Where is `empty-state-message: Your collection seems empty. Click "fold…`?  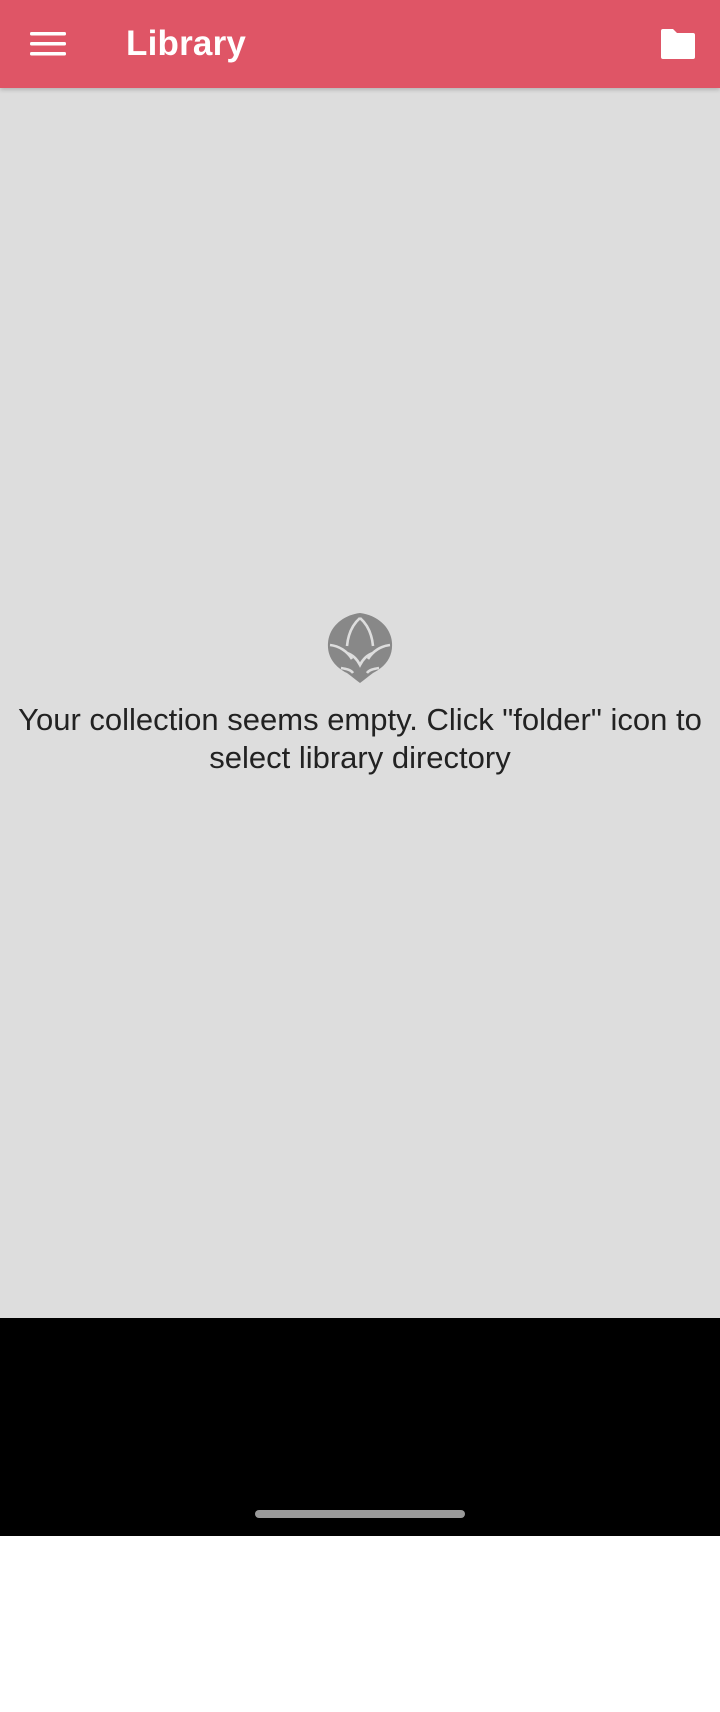 empty-state-message: Your collection seems empty. Click "fold… is located at coordinates (360, 738).